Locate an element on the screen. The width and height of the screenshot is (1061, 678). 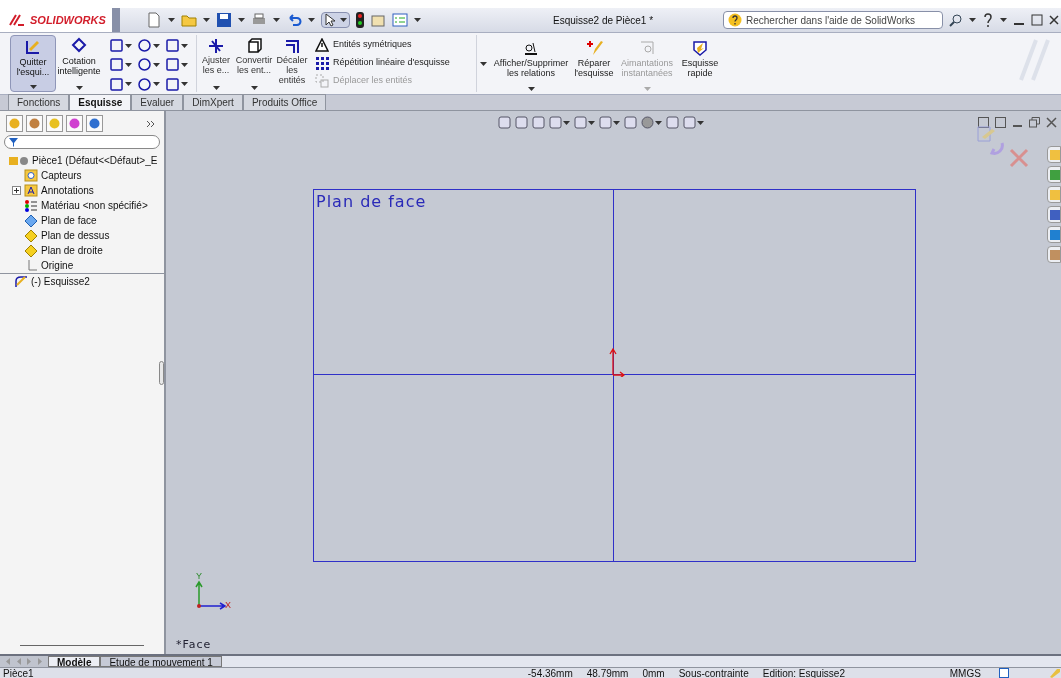
tree-item: (-) Esquisse2 is located at coordinates (60, 281).